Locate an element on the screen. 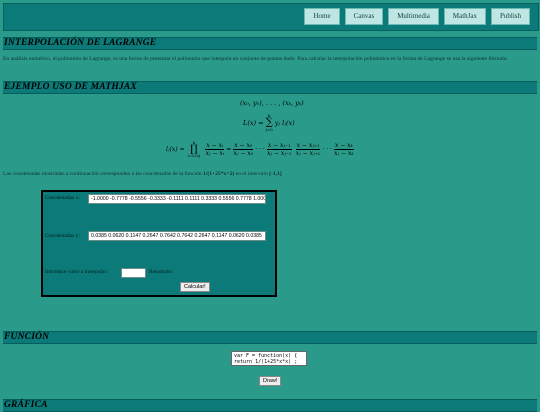 Image resolution: width=540 pixels, height=412 pixels. section-interpolacion: INTERPOLACIÓN DE LAGRANGE is located at coordinates (270, 43).